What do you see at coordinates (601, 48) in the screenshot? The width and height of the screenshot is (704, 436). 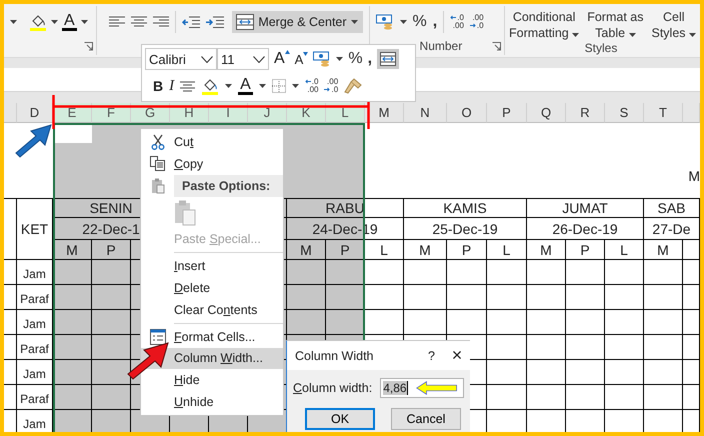 I see `group-label: Styles` at bounding box center [601, 48].